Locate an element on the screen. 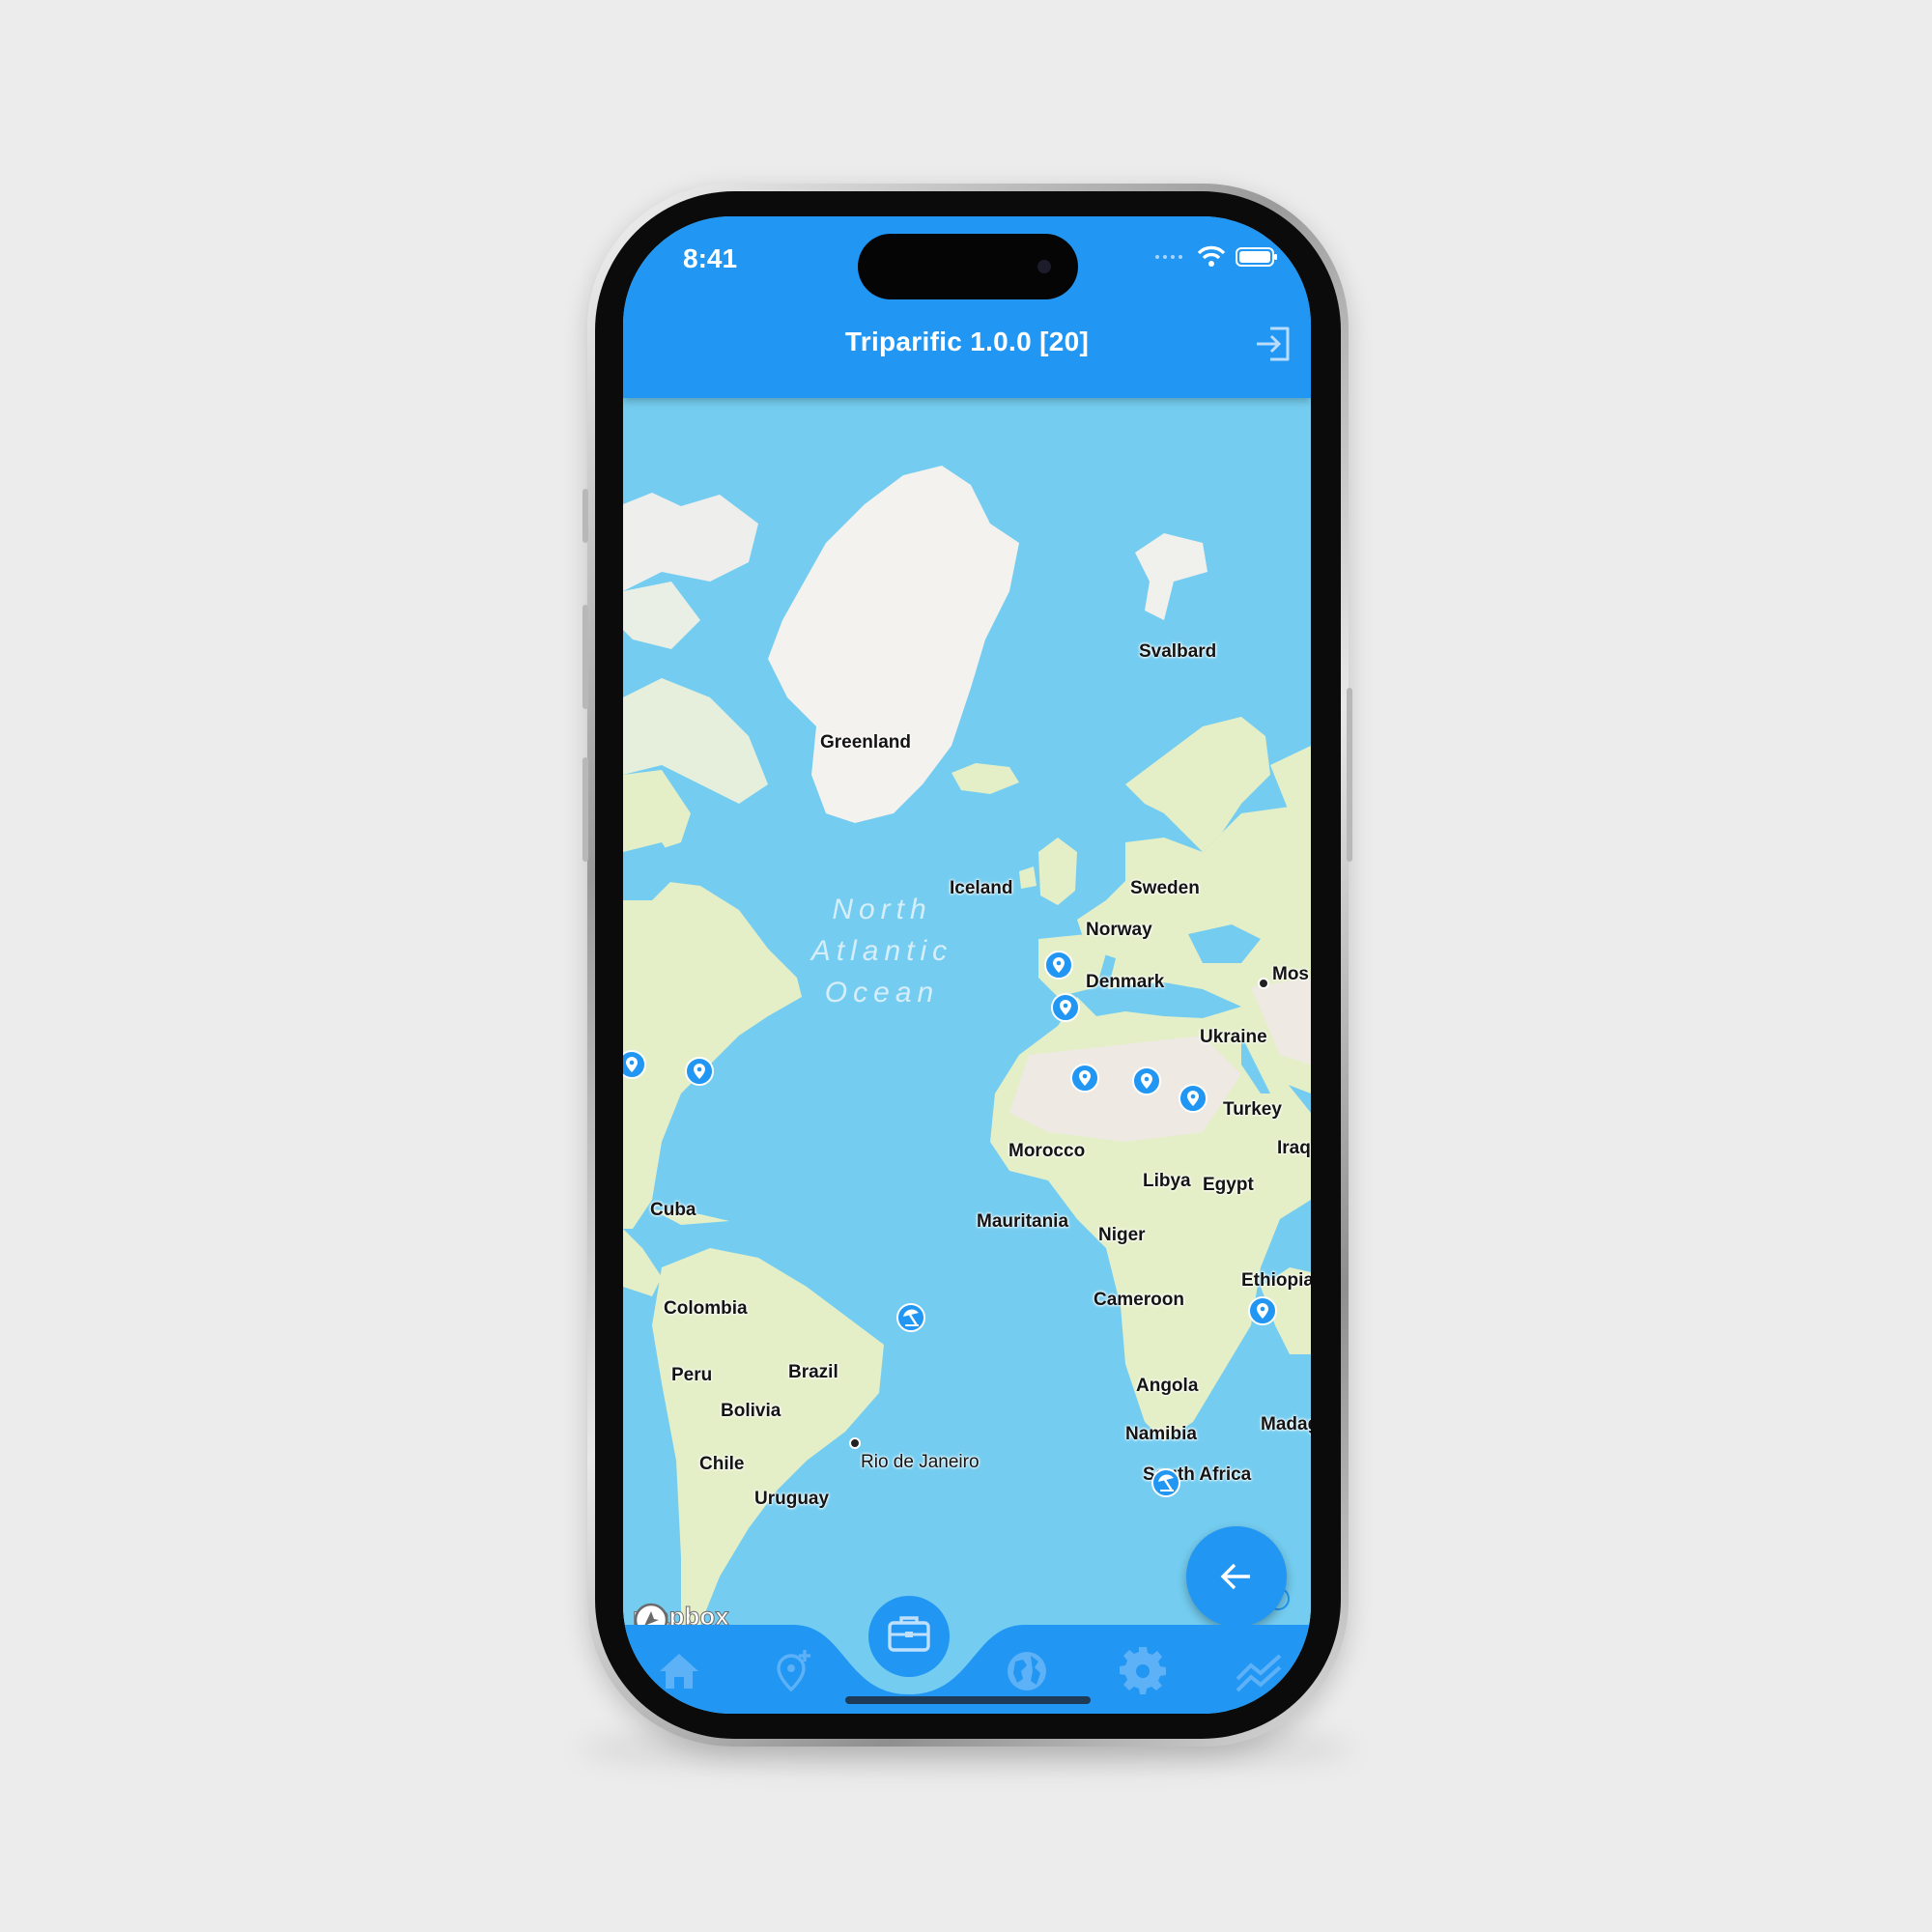  label-mauritania: Mauritania is located at coordinates (1023, 1221).